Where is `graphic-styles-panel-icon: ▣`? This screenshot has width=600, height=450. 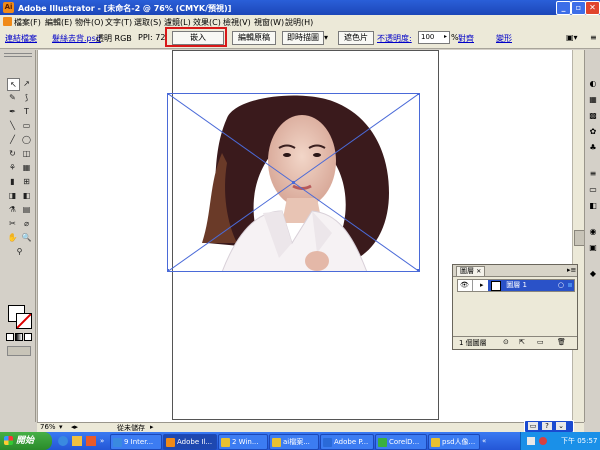 graphic-styles-panel-icon: ▣ is located at coordinates (593, 248).